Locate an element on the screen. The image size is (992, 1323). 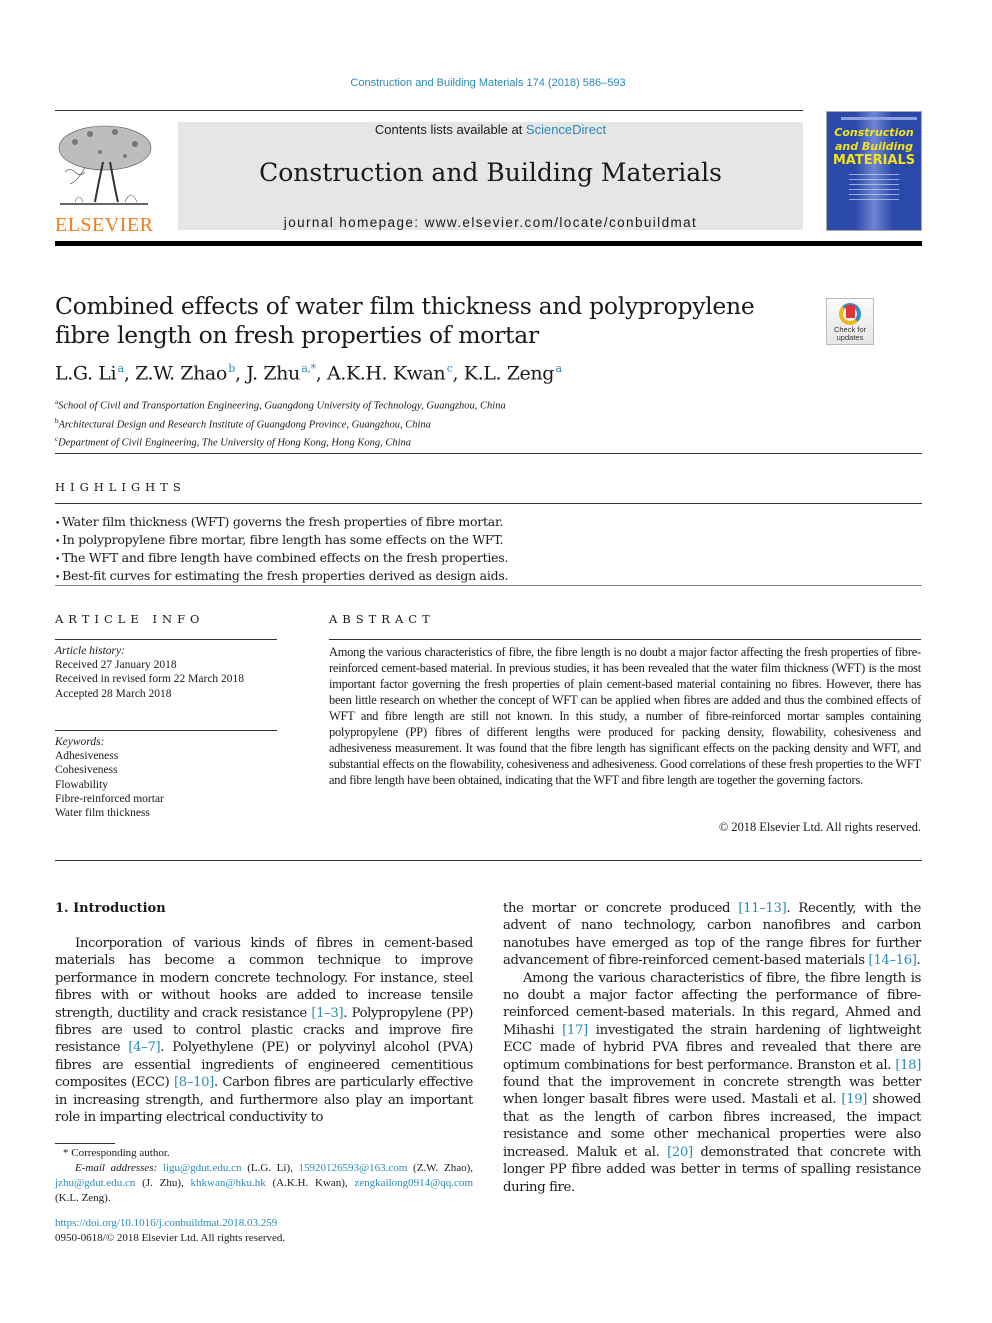
crossmark-label: Check for updates is located at coordinates (850, 333).